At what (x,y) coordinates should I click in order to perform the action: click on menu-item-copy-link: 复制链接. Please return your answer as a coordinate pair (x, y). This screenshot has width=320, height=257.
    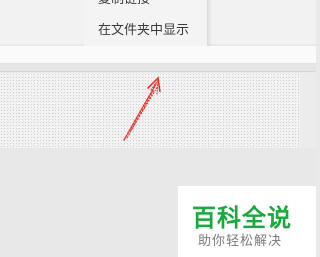
    Looking at the image, I should click on (124, 5).